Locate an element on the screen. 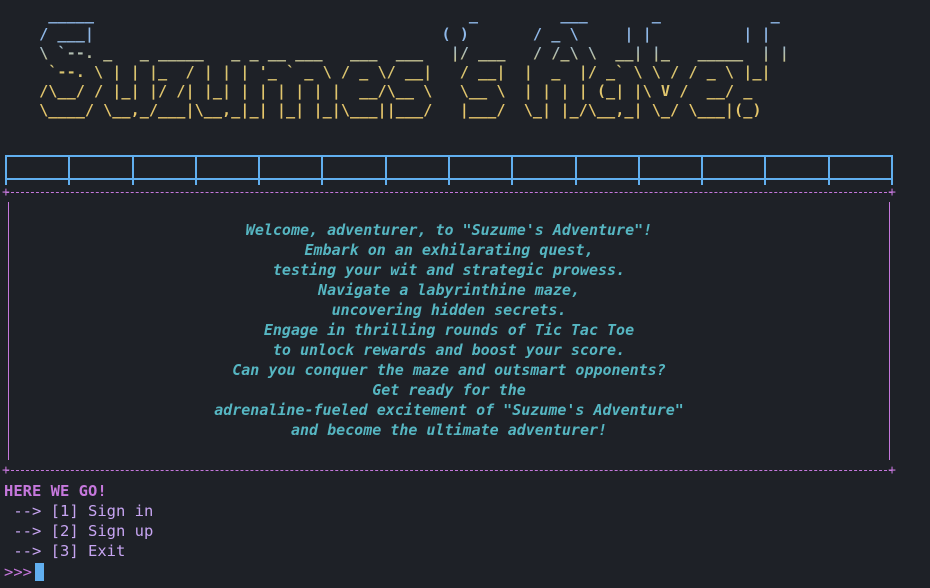 This screenshot has width=930, height=588. welcome-line: uncovering hidden secrets. is located at coordinates (449, 310).